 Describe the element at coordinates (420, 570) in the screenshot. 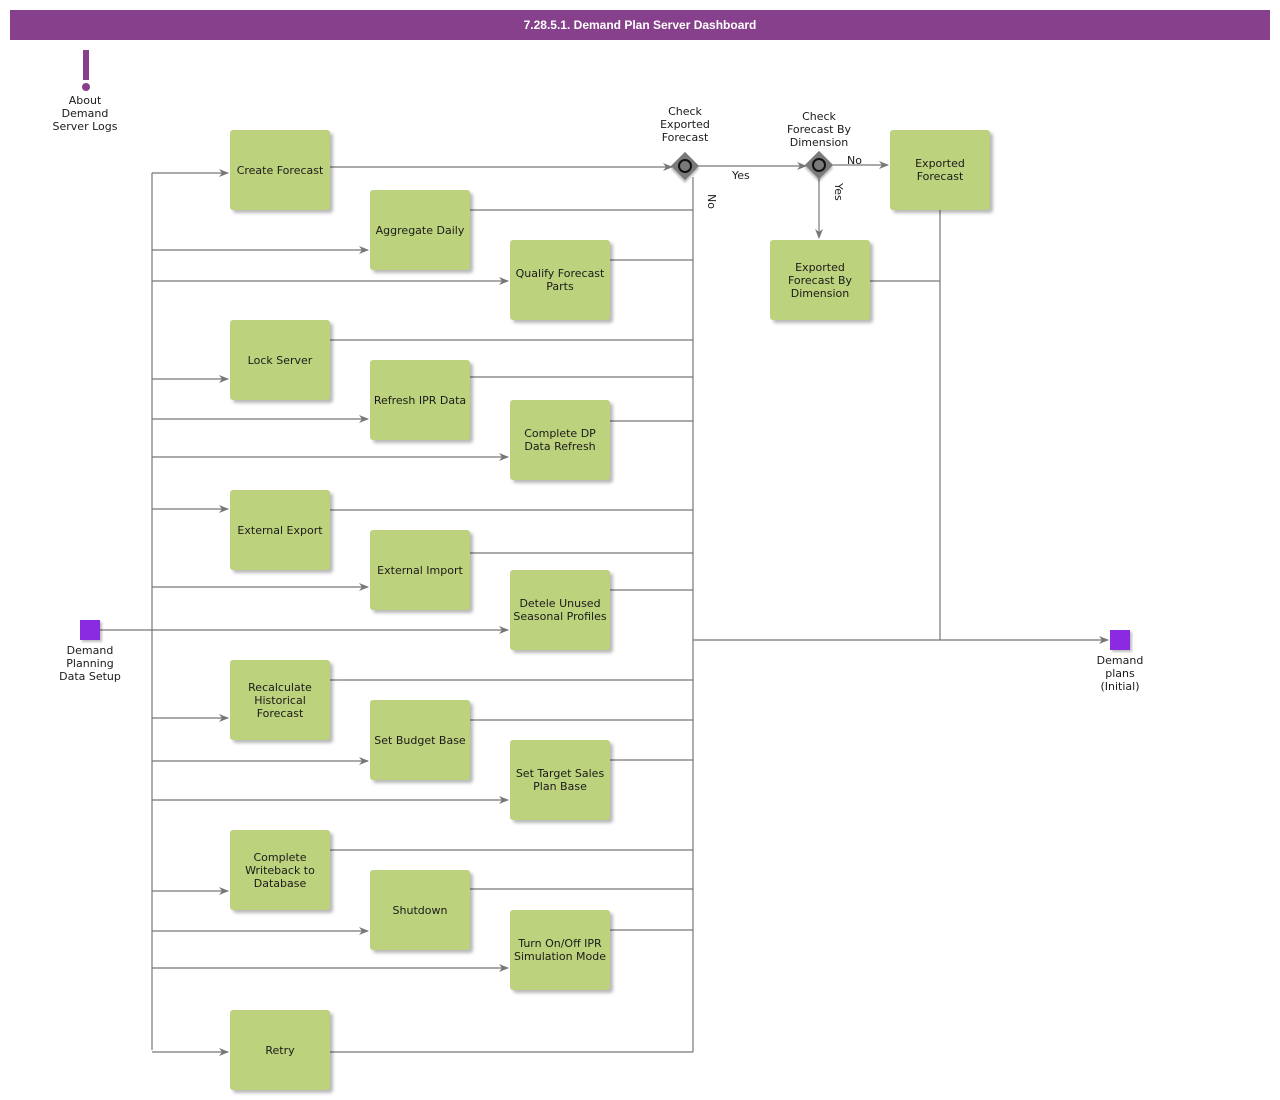

I see `task-external-import: External Import` at that location.